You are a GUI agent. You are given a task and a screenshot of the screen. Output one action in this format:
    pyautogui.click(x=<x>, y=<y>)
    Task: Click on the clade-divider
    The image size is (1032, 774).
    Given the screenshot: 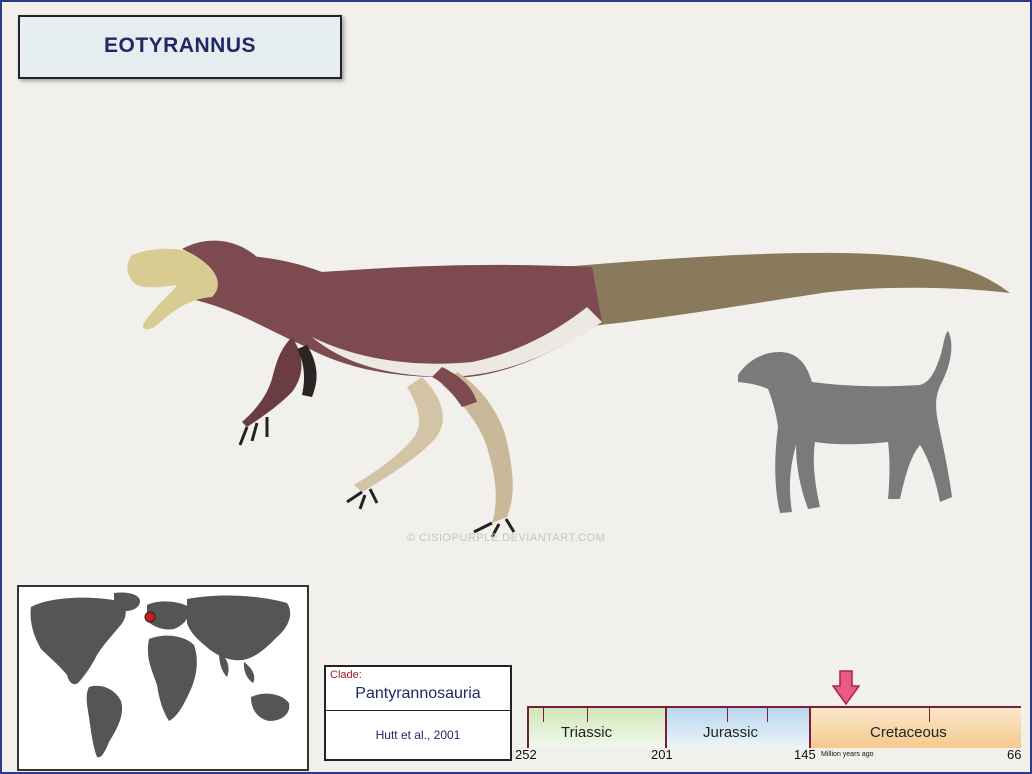 What is the action you would take?
    pyautogui.click(x=418, y=710)
    